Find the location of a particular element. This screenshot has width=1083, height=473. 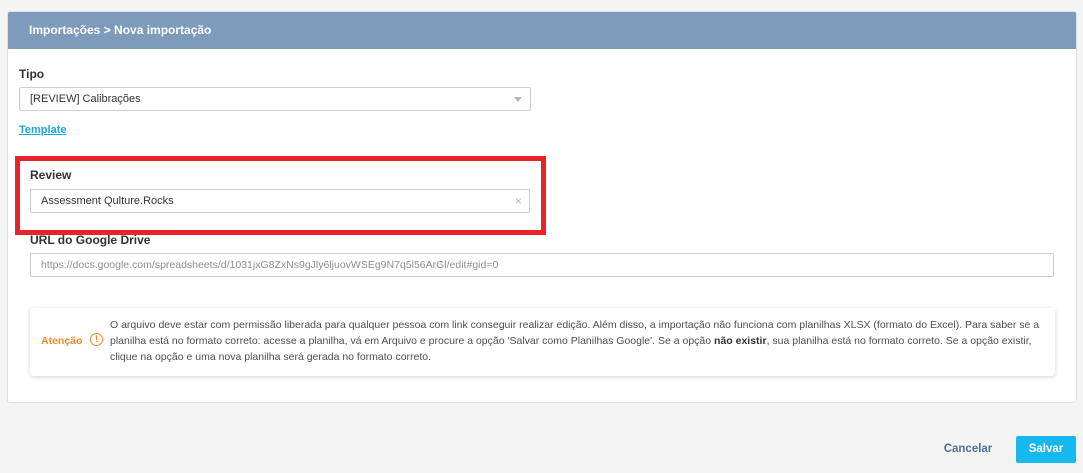

warning-icon: ! is located at coordinates (96, 339).